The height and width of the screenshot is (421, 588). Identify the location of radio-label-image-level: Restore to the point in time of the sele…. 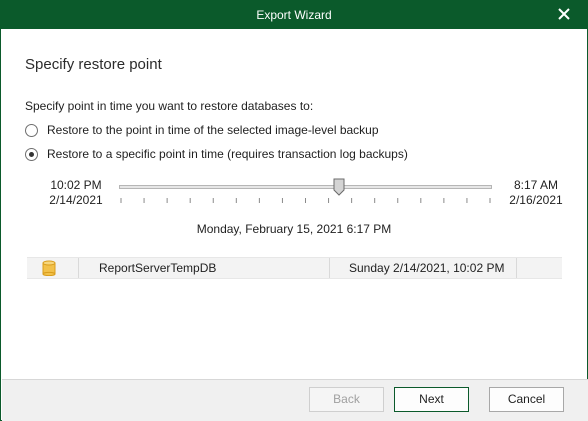
(213, 130).